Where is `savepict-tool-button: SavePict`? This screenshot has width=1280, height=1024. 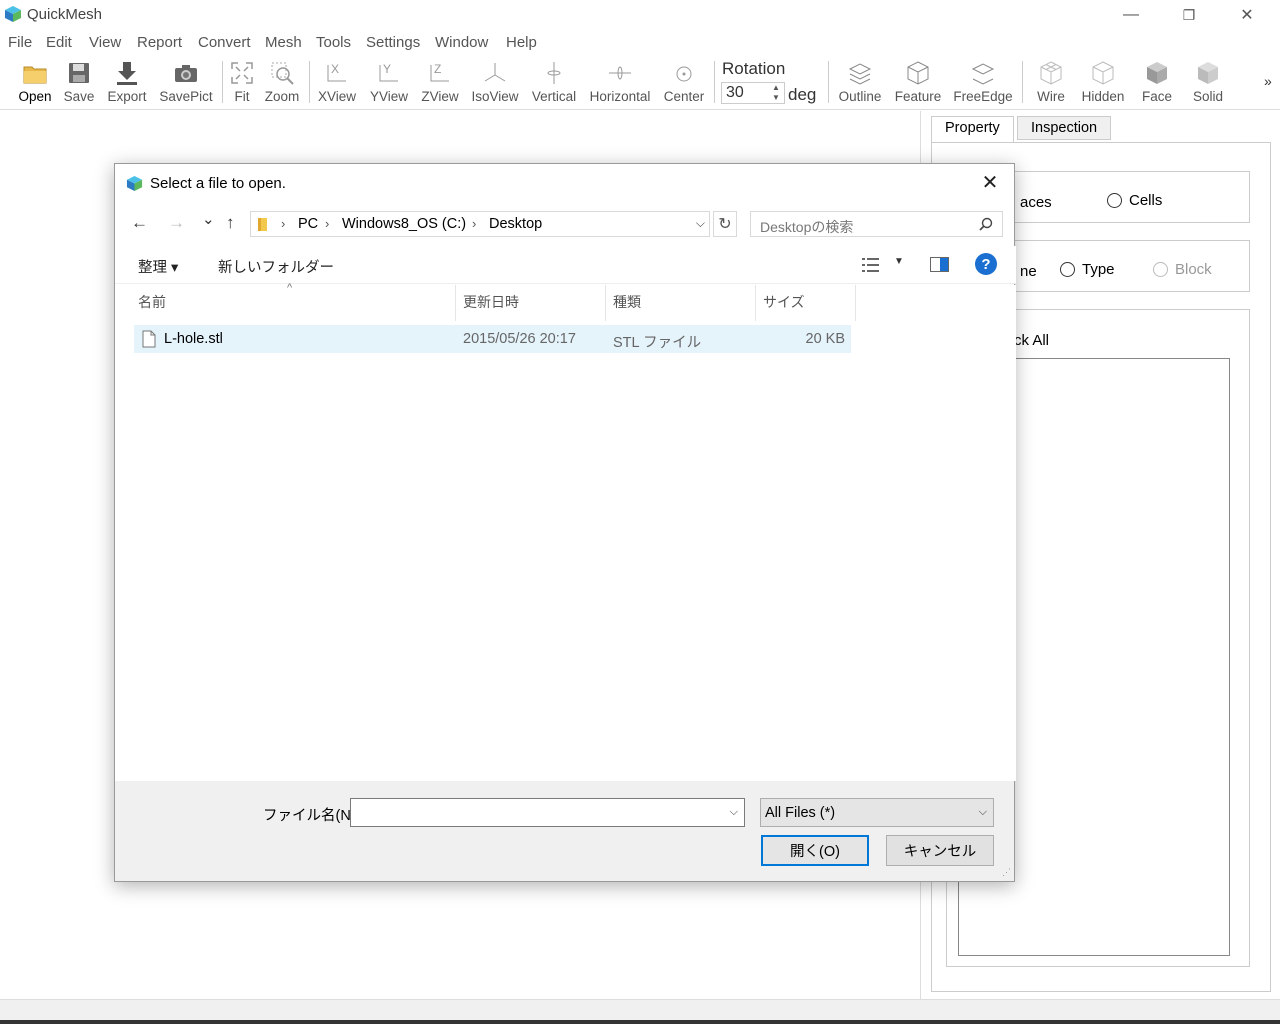 savepict-tool-button: SavePict is located at coordinates (186, 83).